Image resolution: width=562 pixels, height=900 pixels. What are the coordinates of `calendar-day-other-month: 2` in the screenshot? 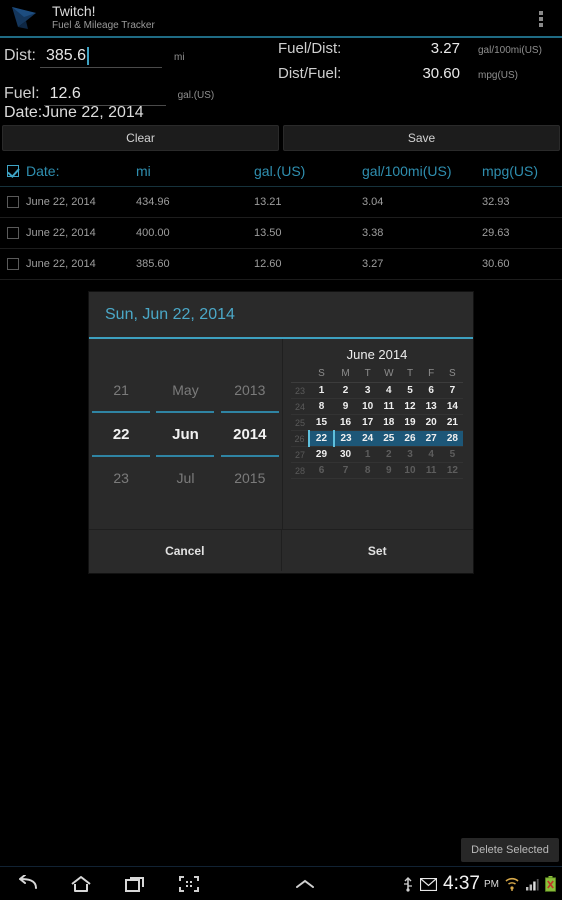 It's located at (388, 455).